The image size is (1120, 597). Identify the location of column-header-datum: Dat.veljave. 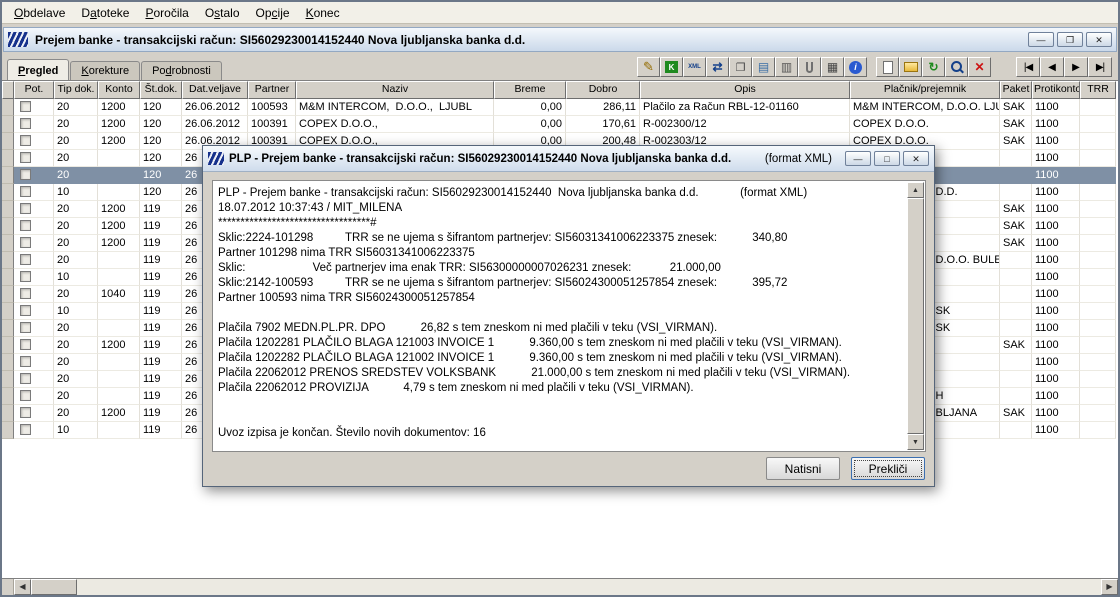
(215, 90).